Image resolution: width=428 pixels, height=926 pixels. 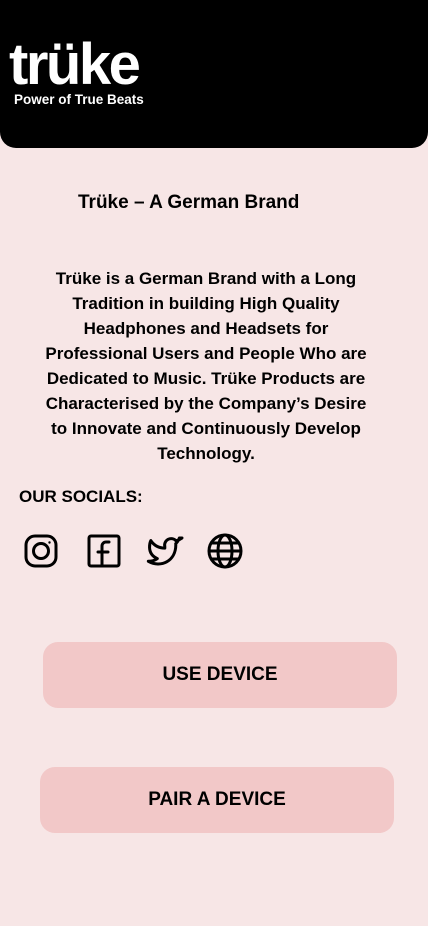 I want to click on truke-logo: trüke Power of True Beats, so click(x=90, y=74).